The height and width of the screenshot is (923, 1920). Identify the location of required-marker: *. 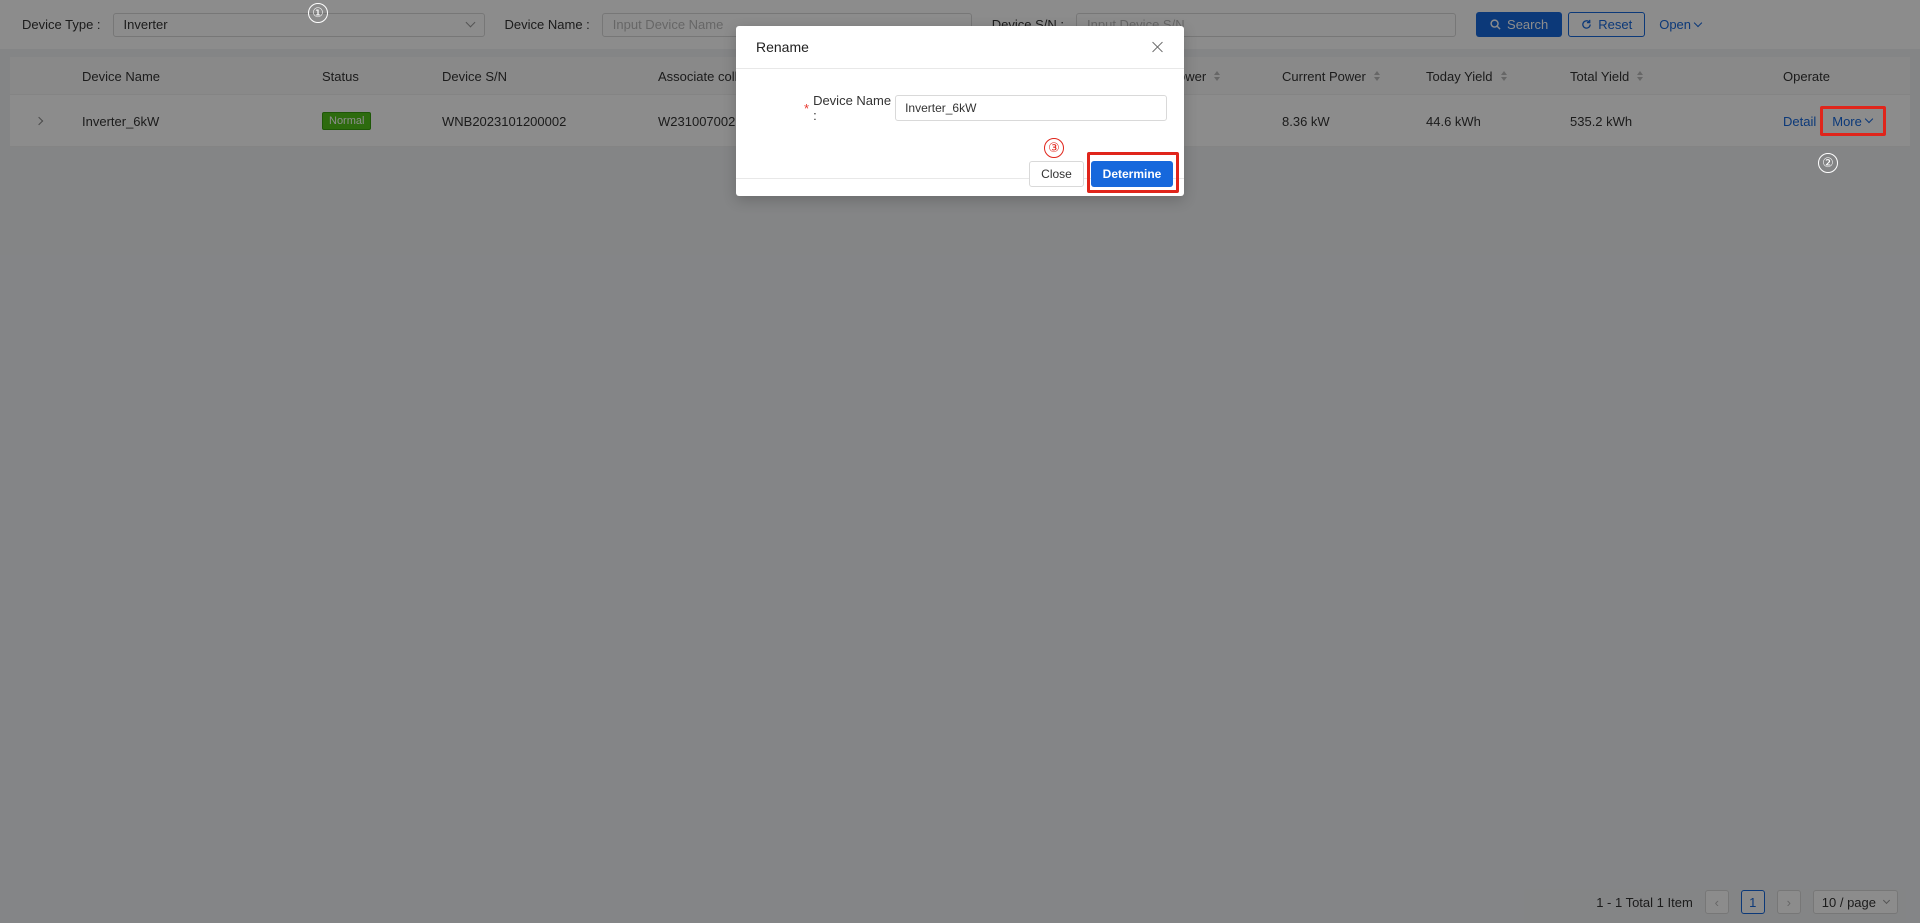
(807, 108).